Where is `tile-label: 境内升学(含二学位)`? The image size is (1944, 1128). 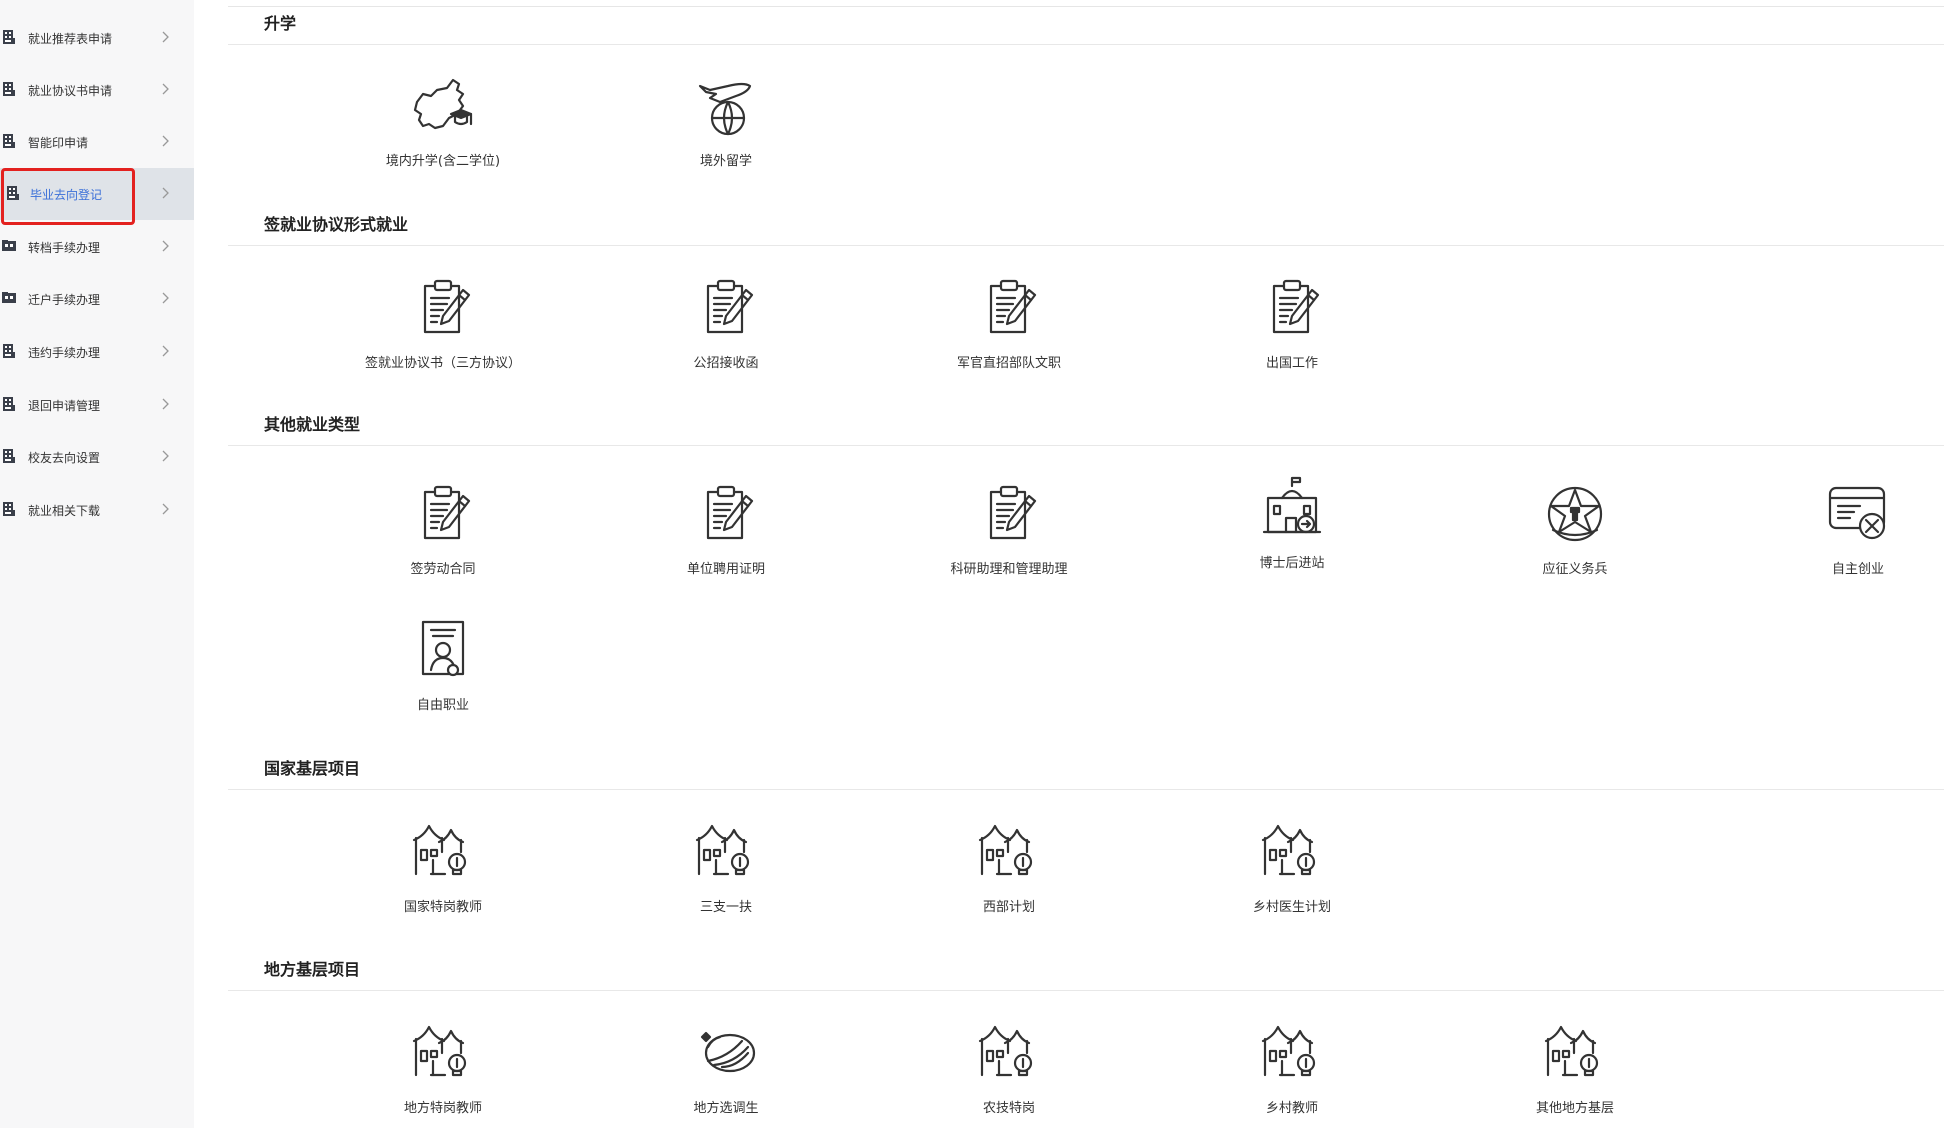 tile-label: 境内升学(含二学位) is located at coordinates (443, 161).